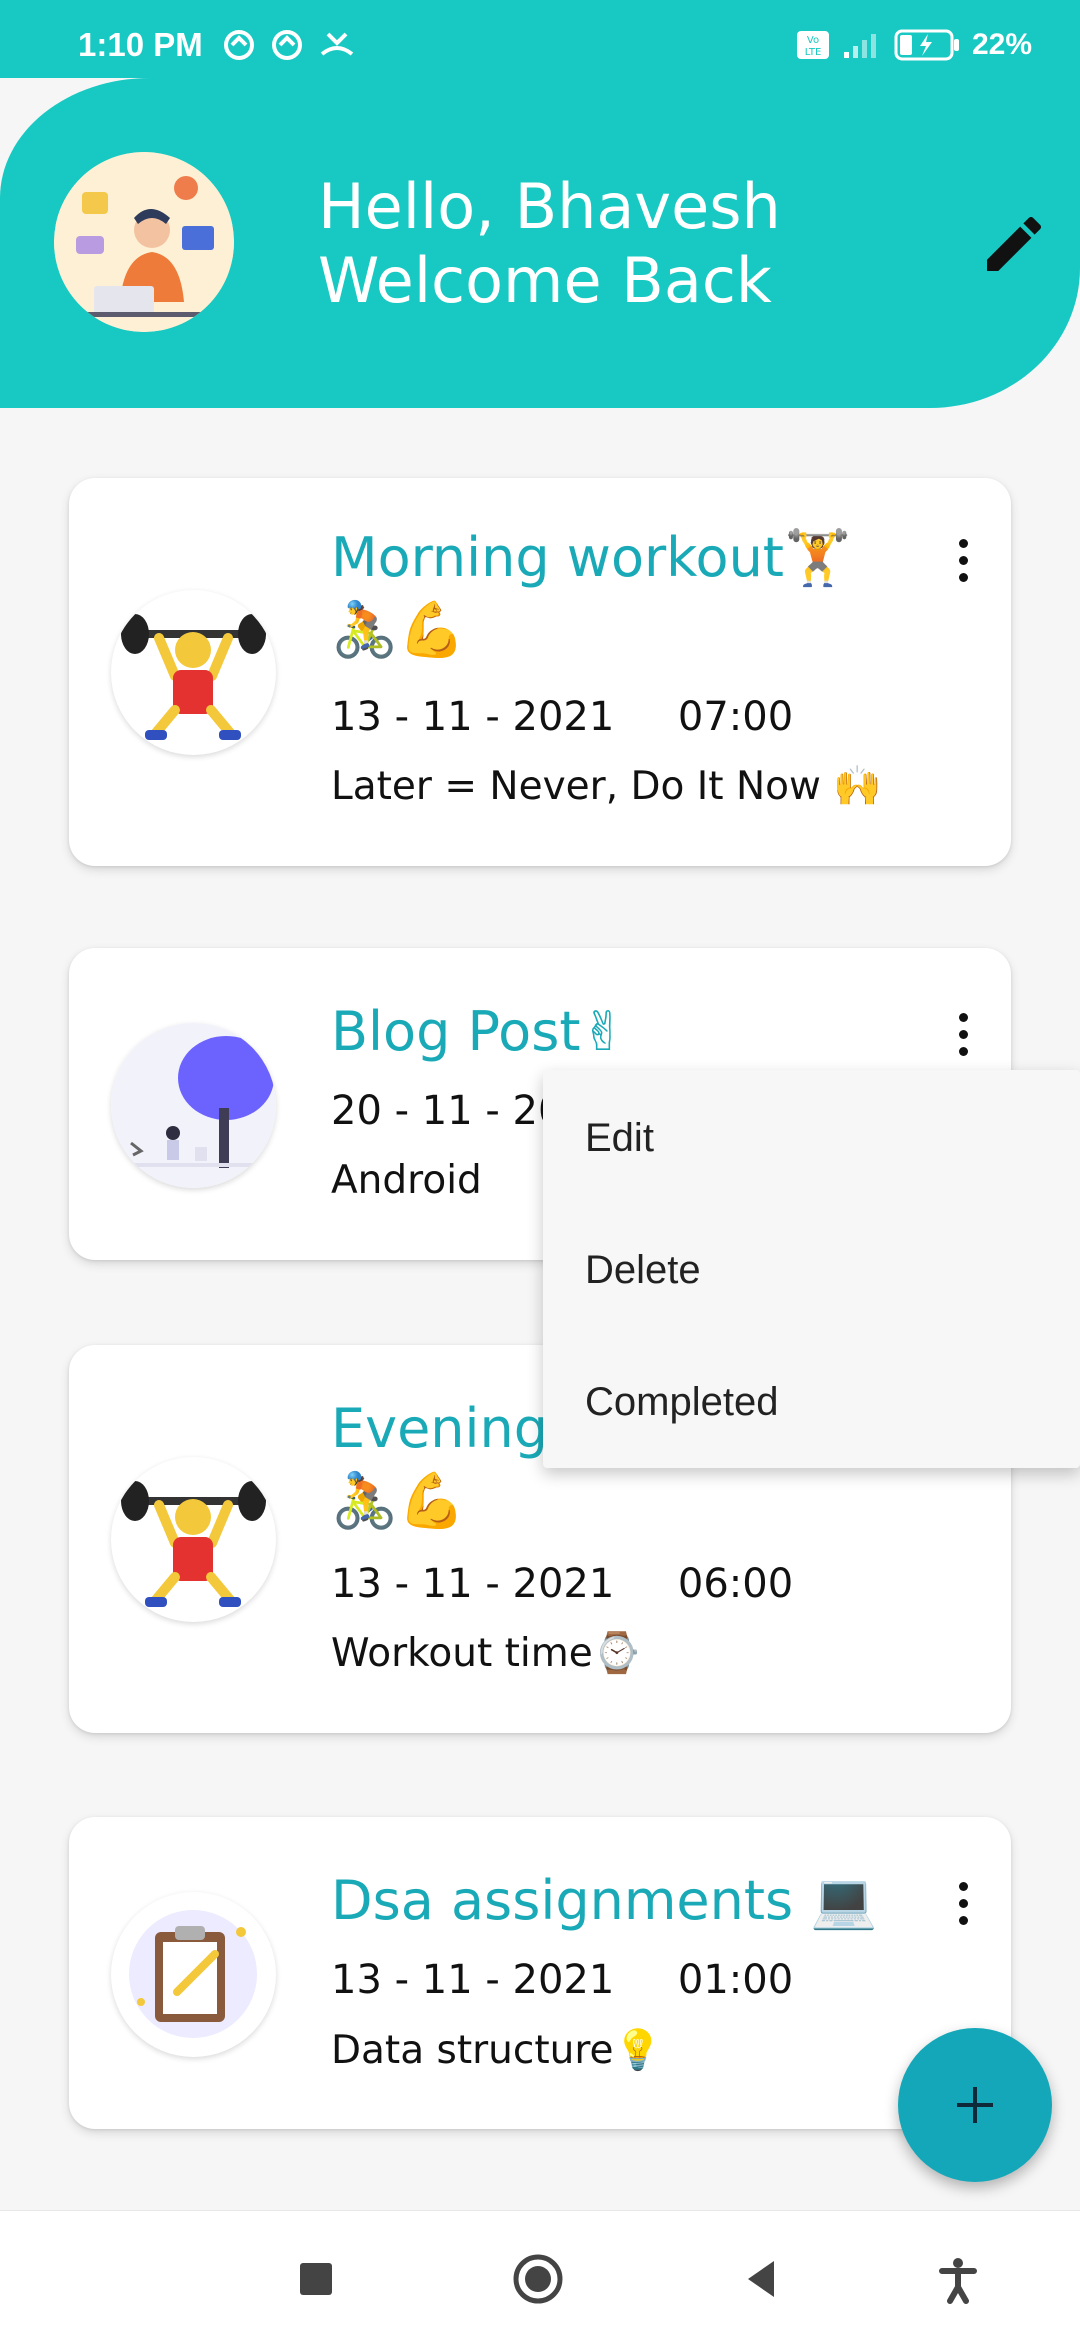 The width and height of the screenshot is (1080, 2340). I want to click on volte-icon: VoLTE, so click(812, 45).